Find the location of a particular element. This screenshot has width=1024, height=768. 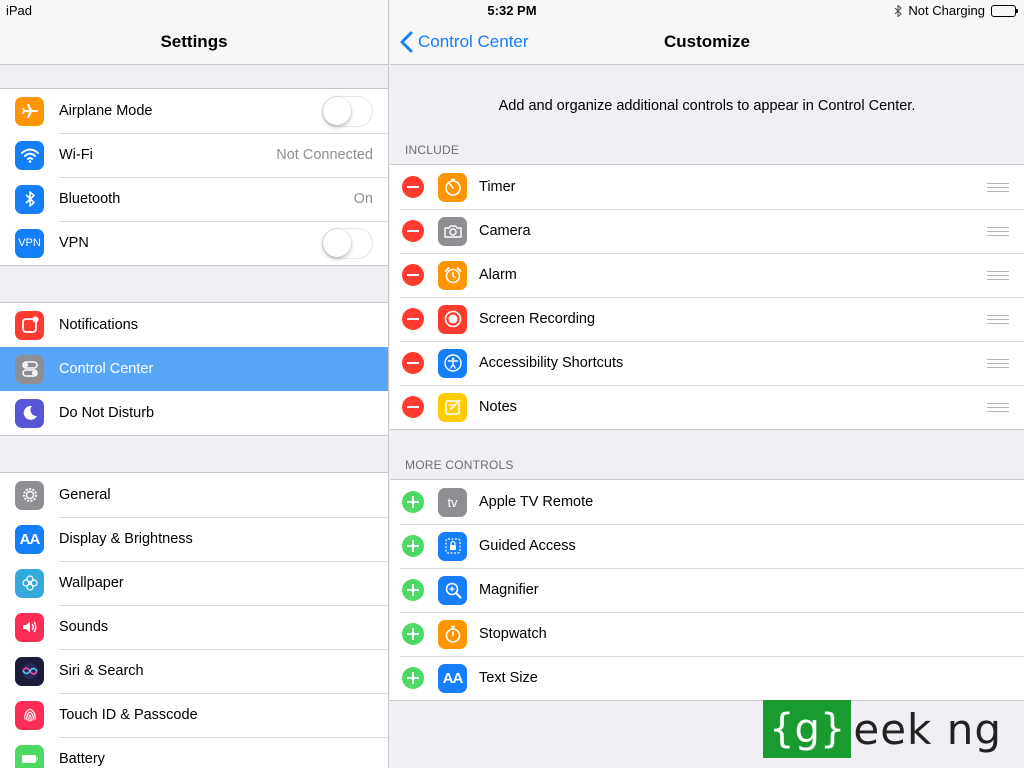

bluetooth-icon is located at coordinates (29, 199).